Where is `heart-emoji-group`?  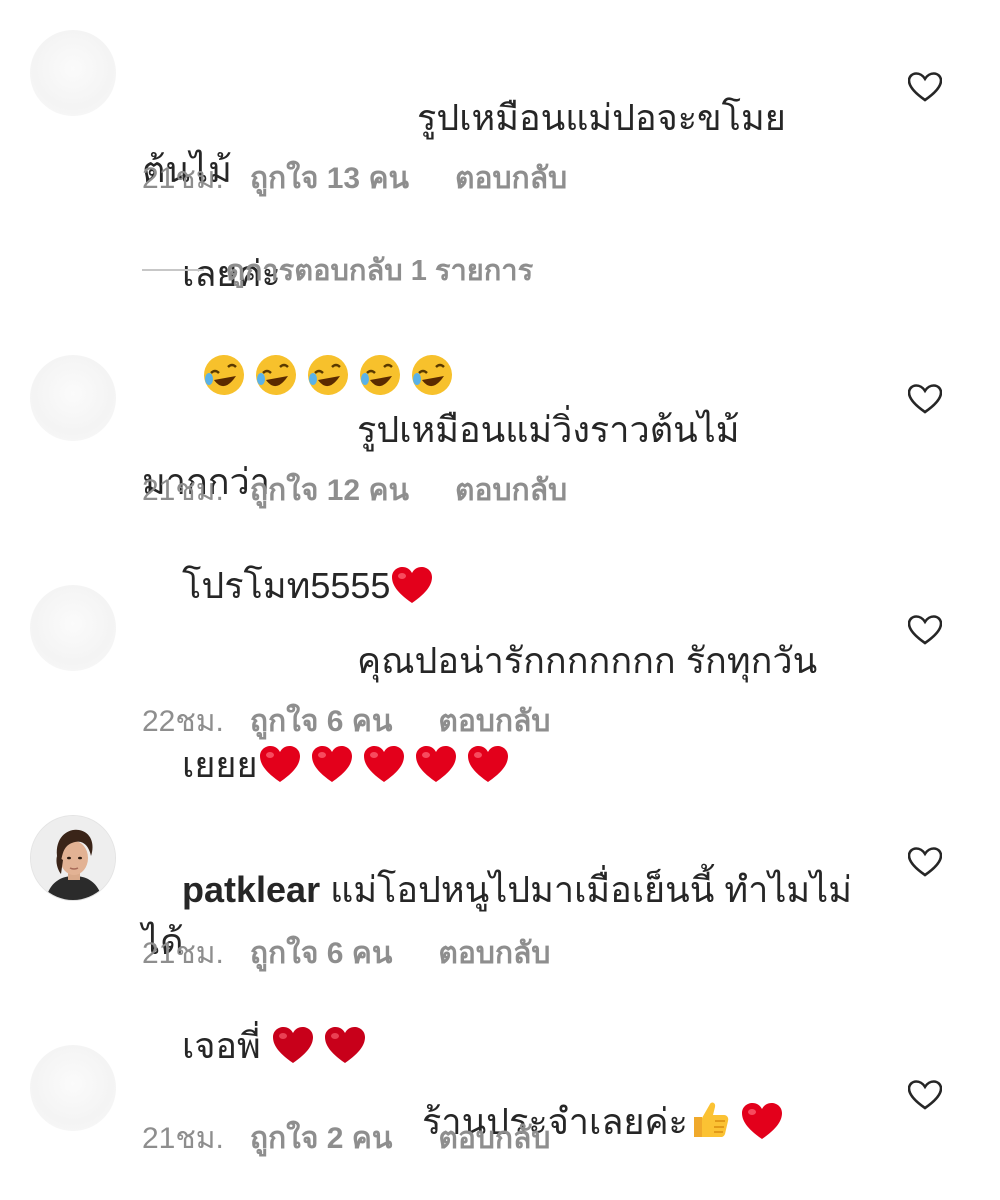
heart-emoji-group is located at coordinates (388, 764).